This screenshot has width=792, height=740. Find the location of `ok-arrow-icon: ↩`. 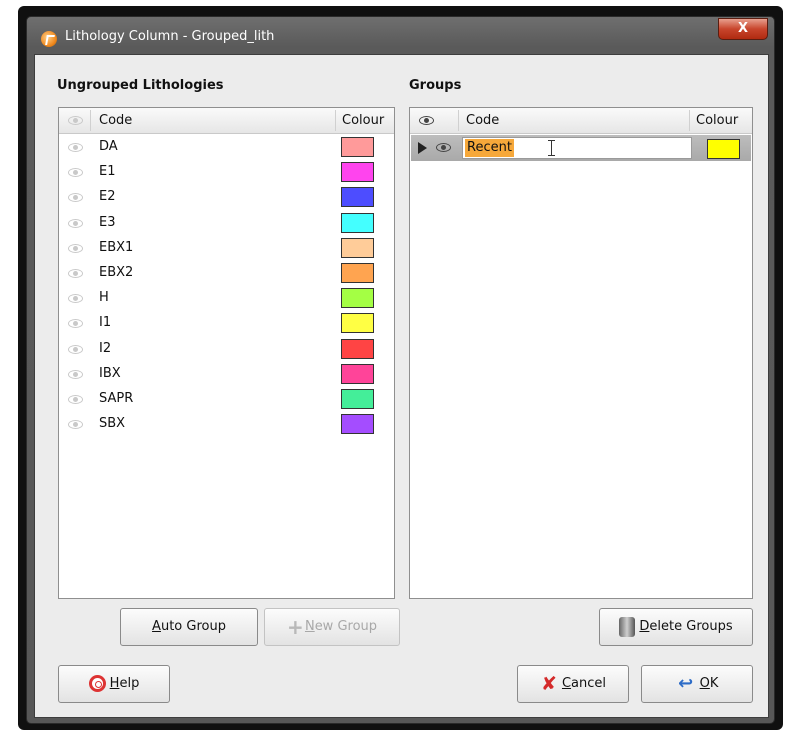

ok-arrow-icon: ↩ is located at coordinates (686, 683).